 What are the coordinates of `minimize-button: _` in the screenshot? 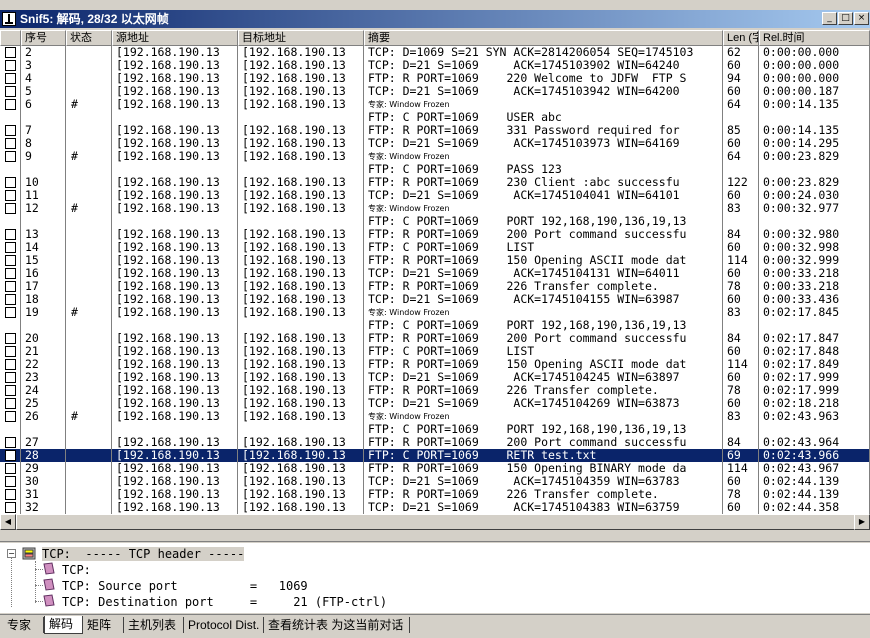 It's located at (829, 18).